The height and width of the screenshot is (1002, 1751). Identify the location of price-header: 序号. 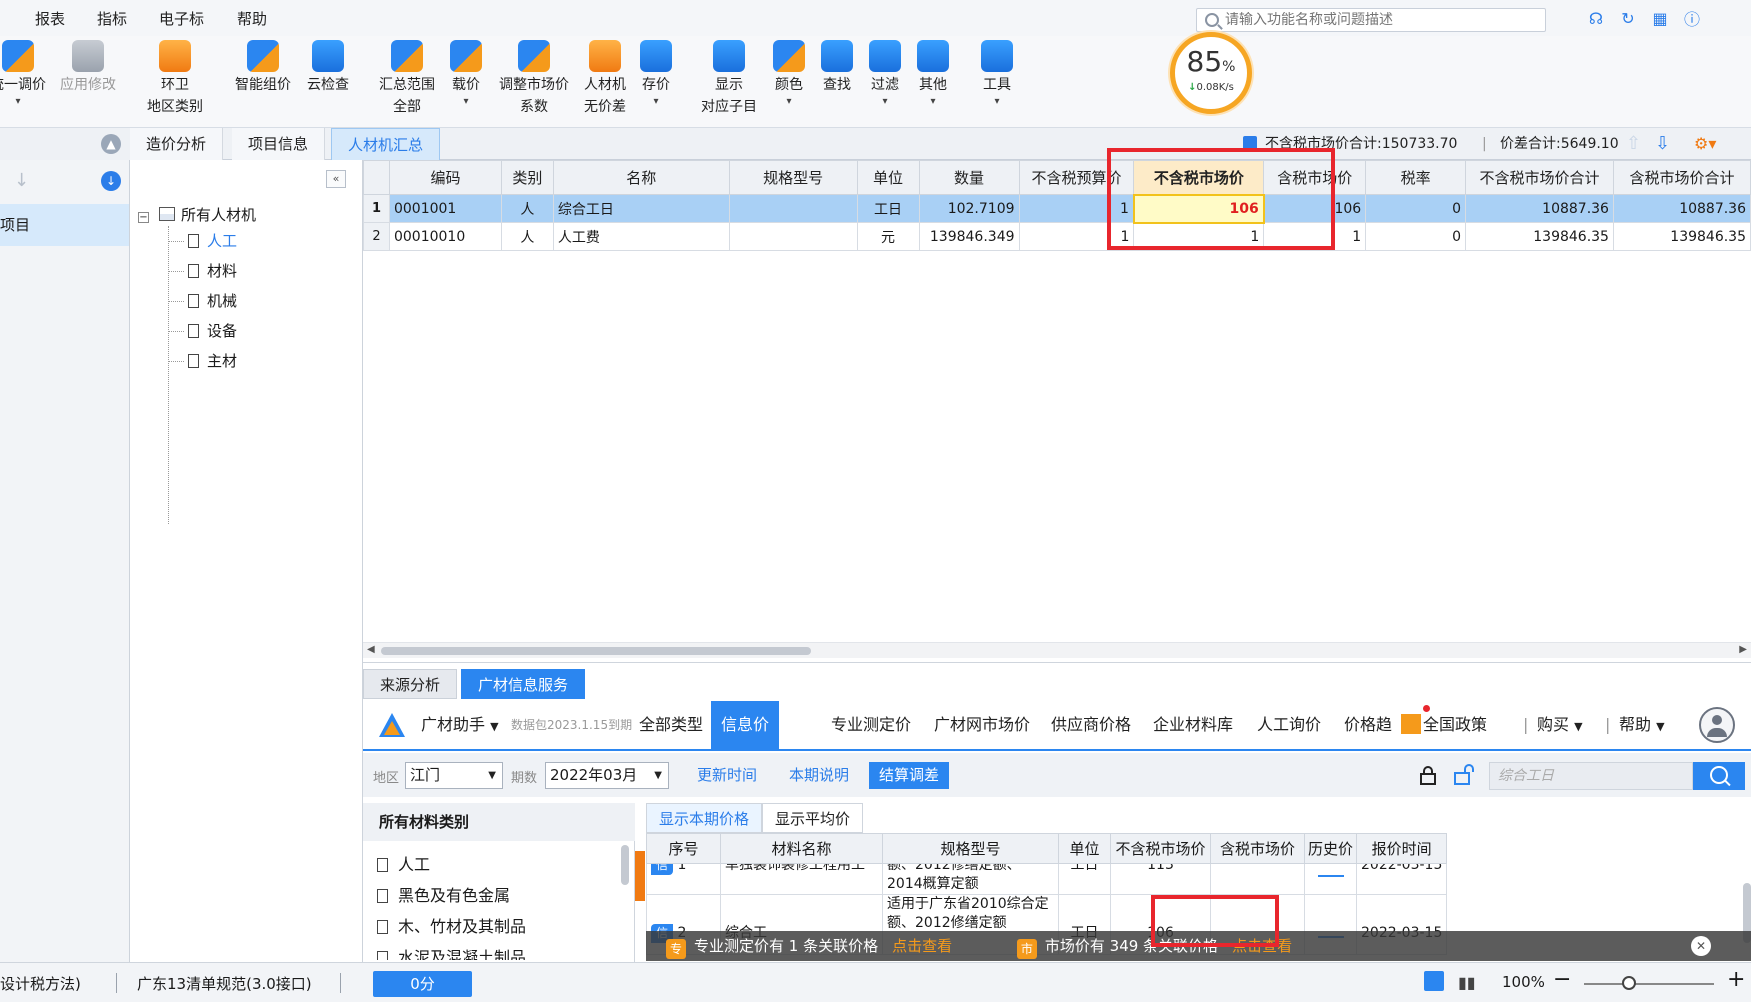
(683, 848).